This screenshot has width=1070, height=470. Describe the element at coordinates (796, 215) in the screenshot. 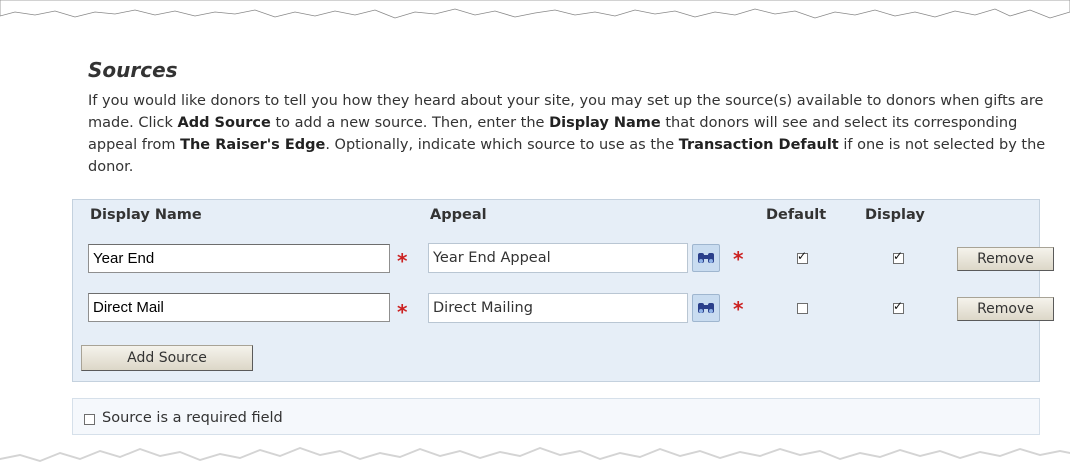

I see `header-default: Default` at that location.